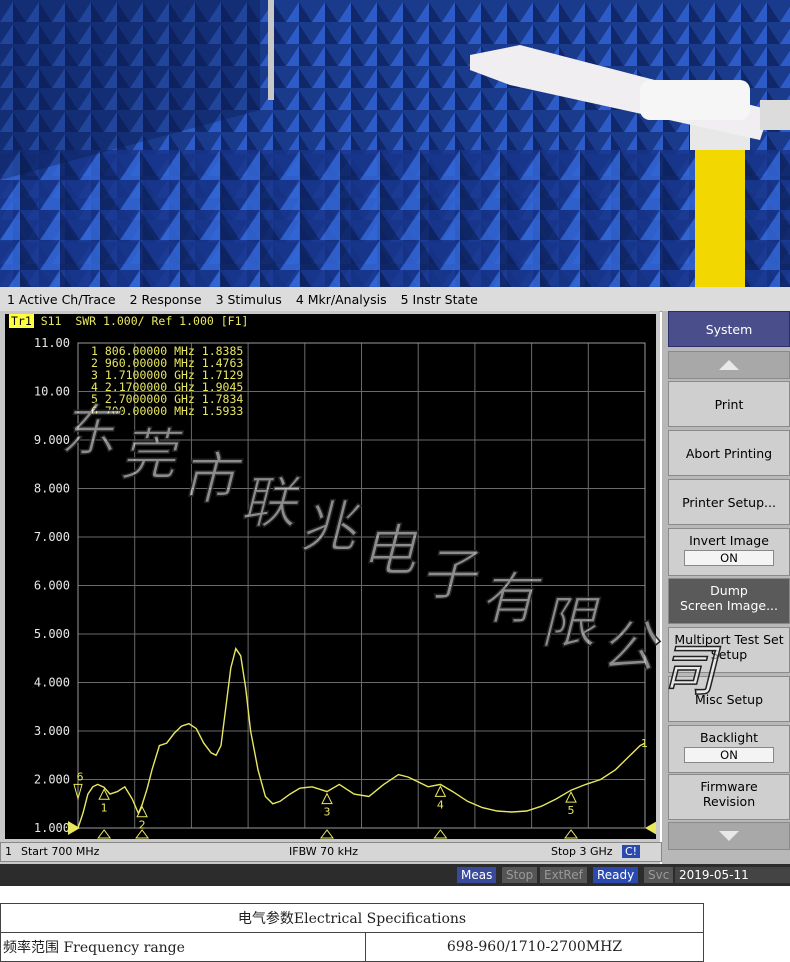  What do you see at coordinates (563, 875) in the screenshot?
I see `extref-indicator: ExtRef` at bounding box center [563, 875].